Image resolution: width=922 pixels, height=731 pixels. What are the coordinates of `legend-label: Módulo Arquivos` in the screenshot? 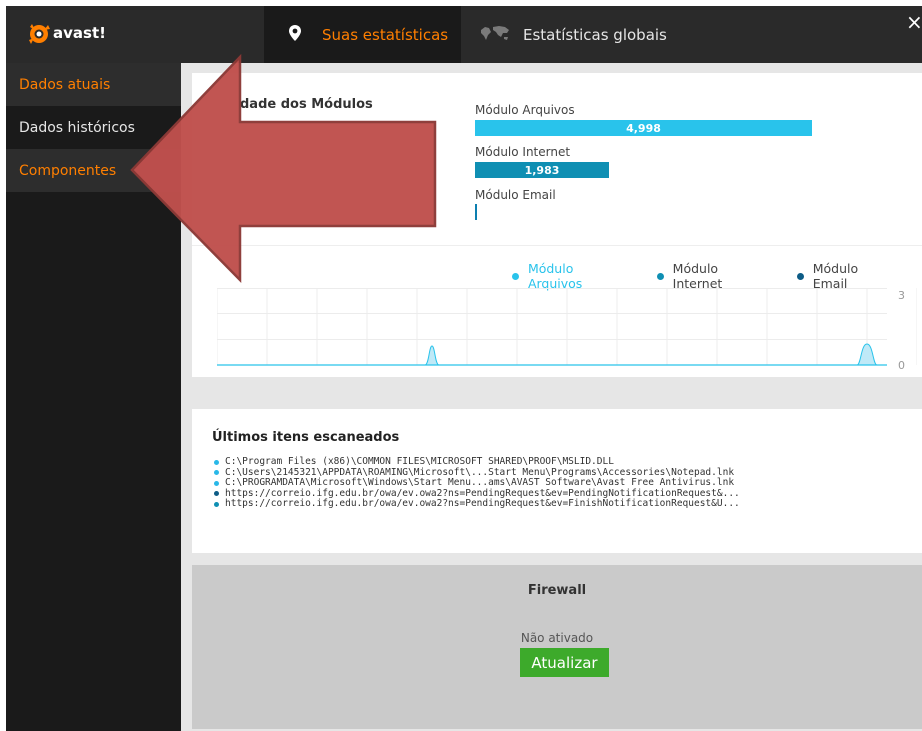 It's located at (555, 276).